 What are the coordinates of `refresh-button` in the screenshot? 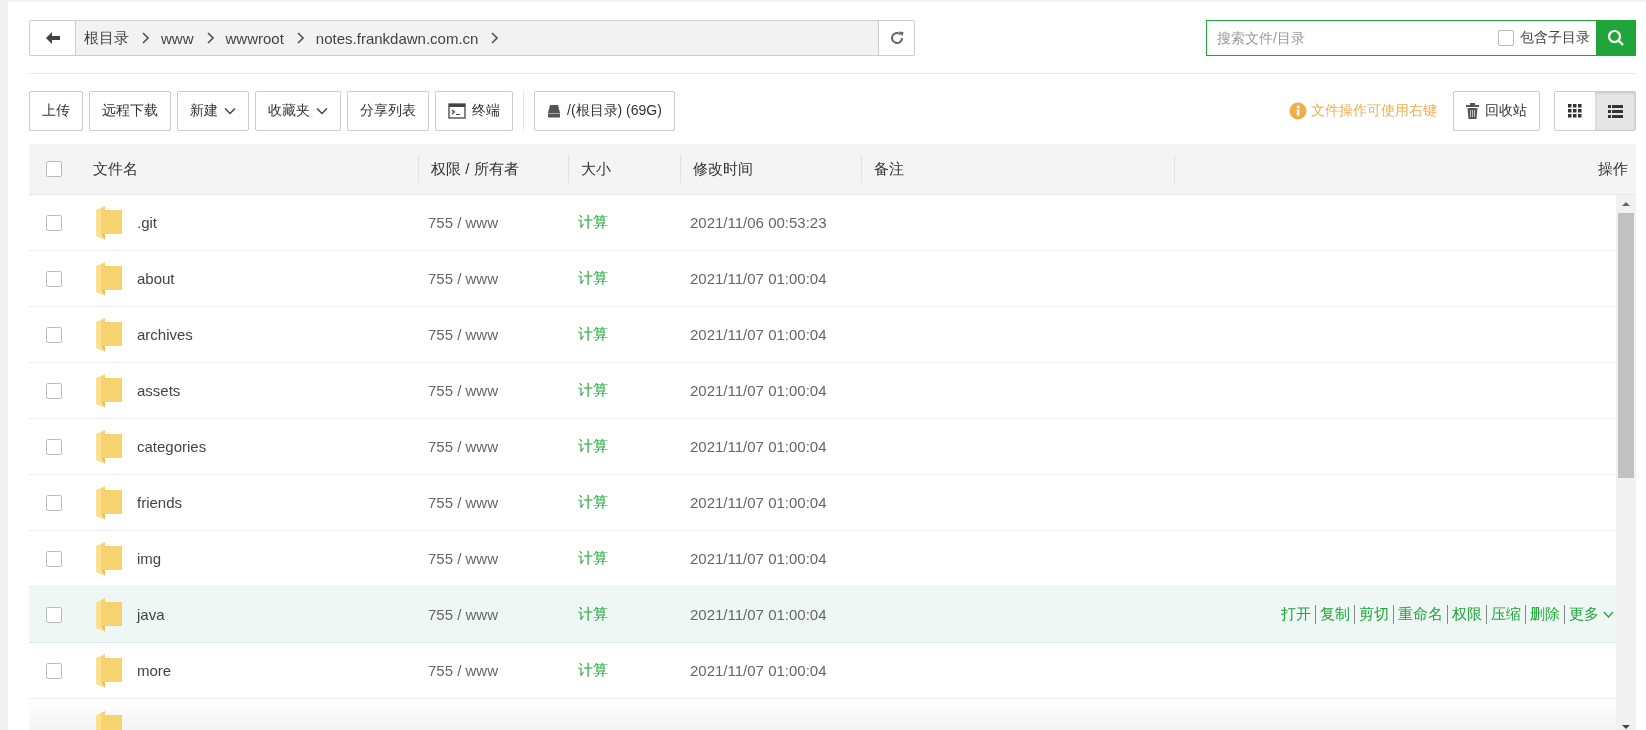 It's located at (896, 38).